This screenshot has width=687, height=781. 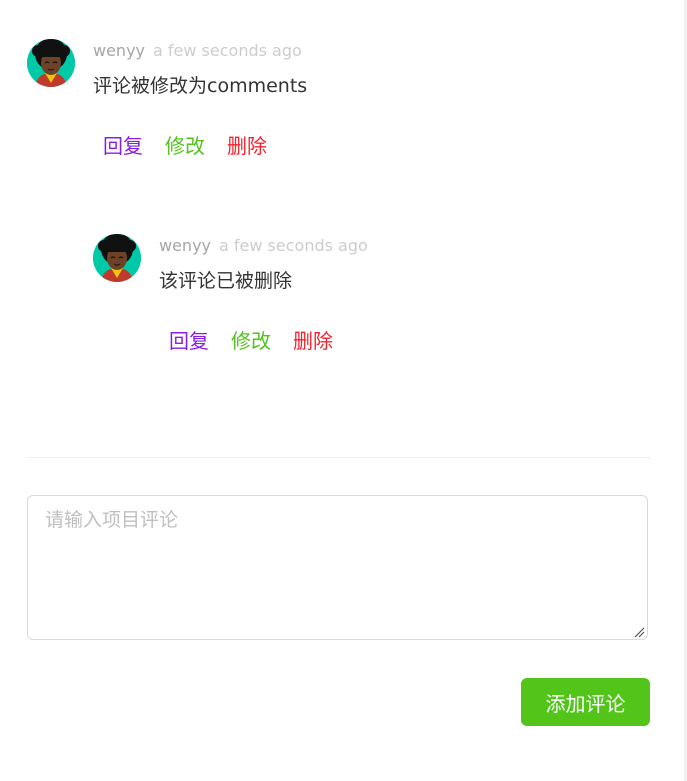 I want to click on reply-comment-item: wenyy a few seconds ago 该评论已被删除 回复 修改 删除, so click(x=230, y=294).